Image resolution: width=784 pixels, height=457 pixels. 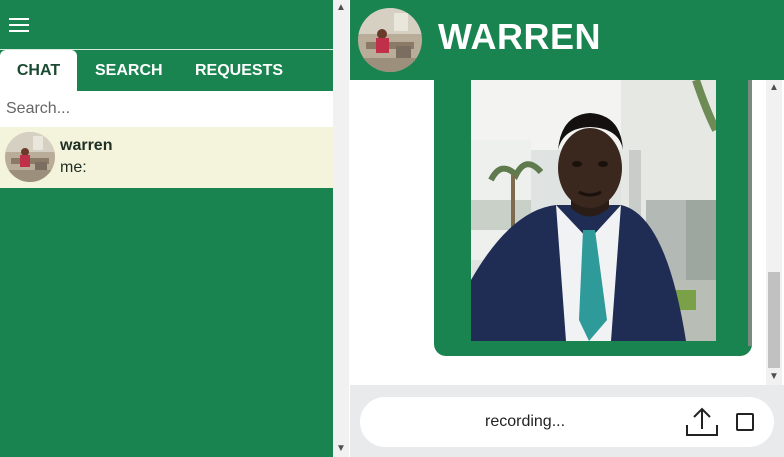 What do you see at coordinates (239, 70) in the screenshot?
I see `tab-requests: REQUESTS` at bounding box center [239, 70].